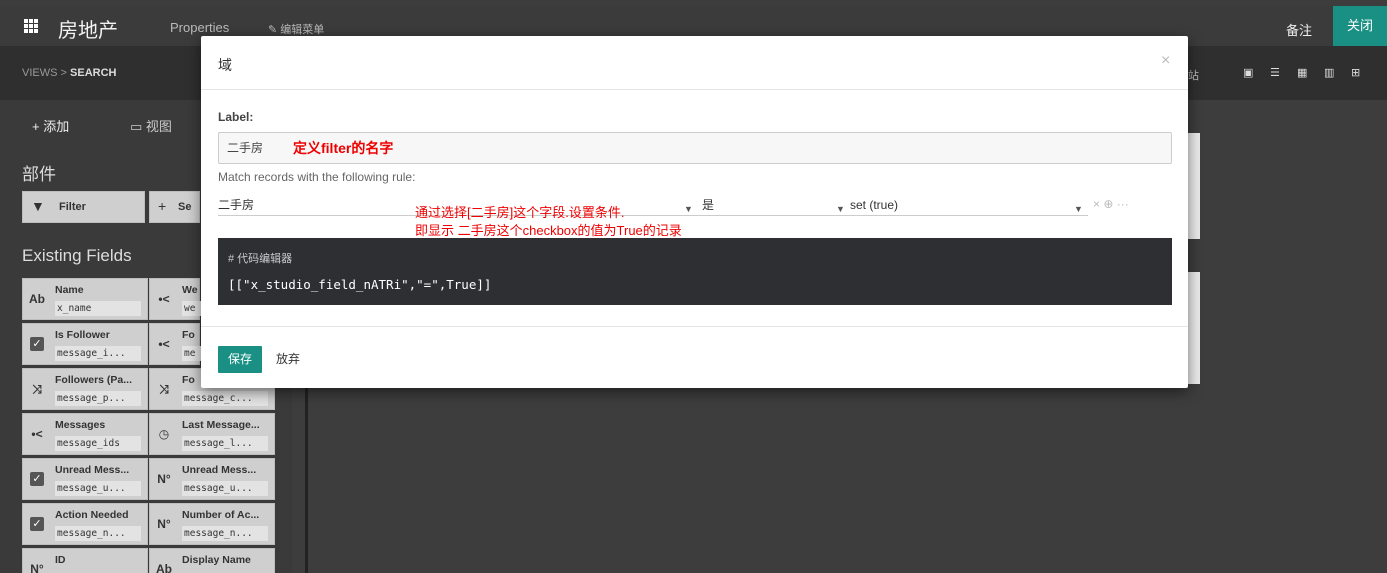 The width and height of the screenshot is (1387, 573). What do you see at coordinates (296, 29) in the screenshot?
I see `edit-menu-link: ✎ 编辑菜单` at bounding box center [296, 29].